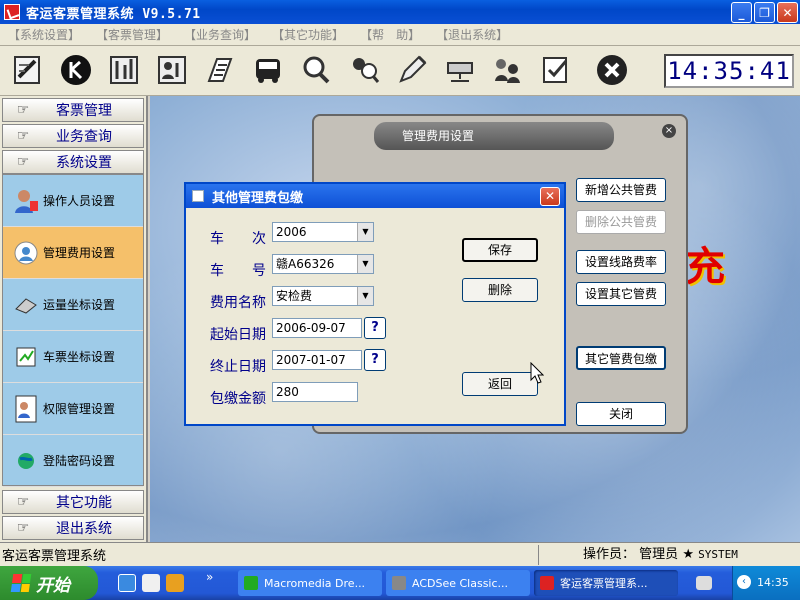 Image resolution: width=800 pixels, height=600 pixels. I want to click on start-date-value: 2006-09-07, so click(311, 328).